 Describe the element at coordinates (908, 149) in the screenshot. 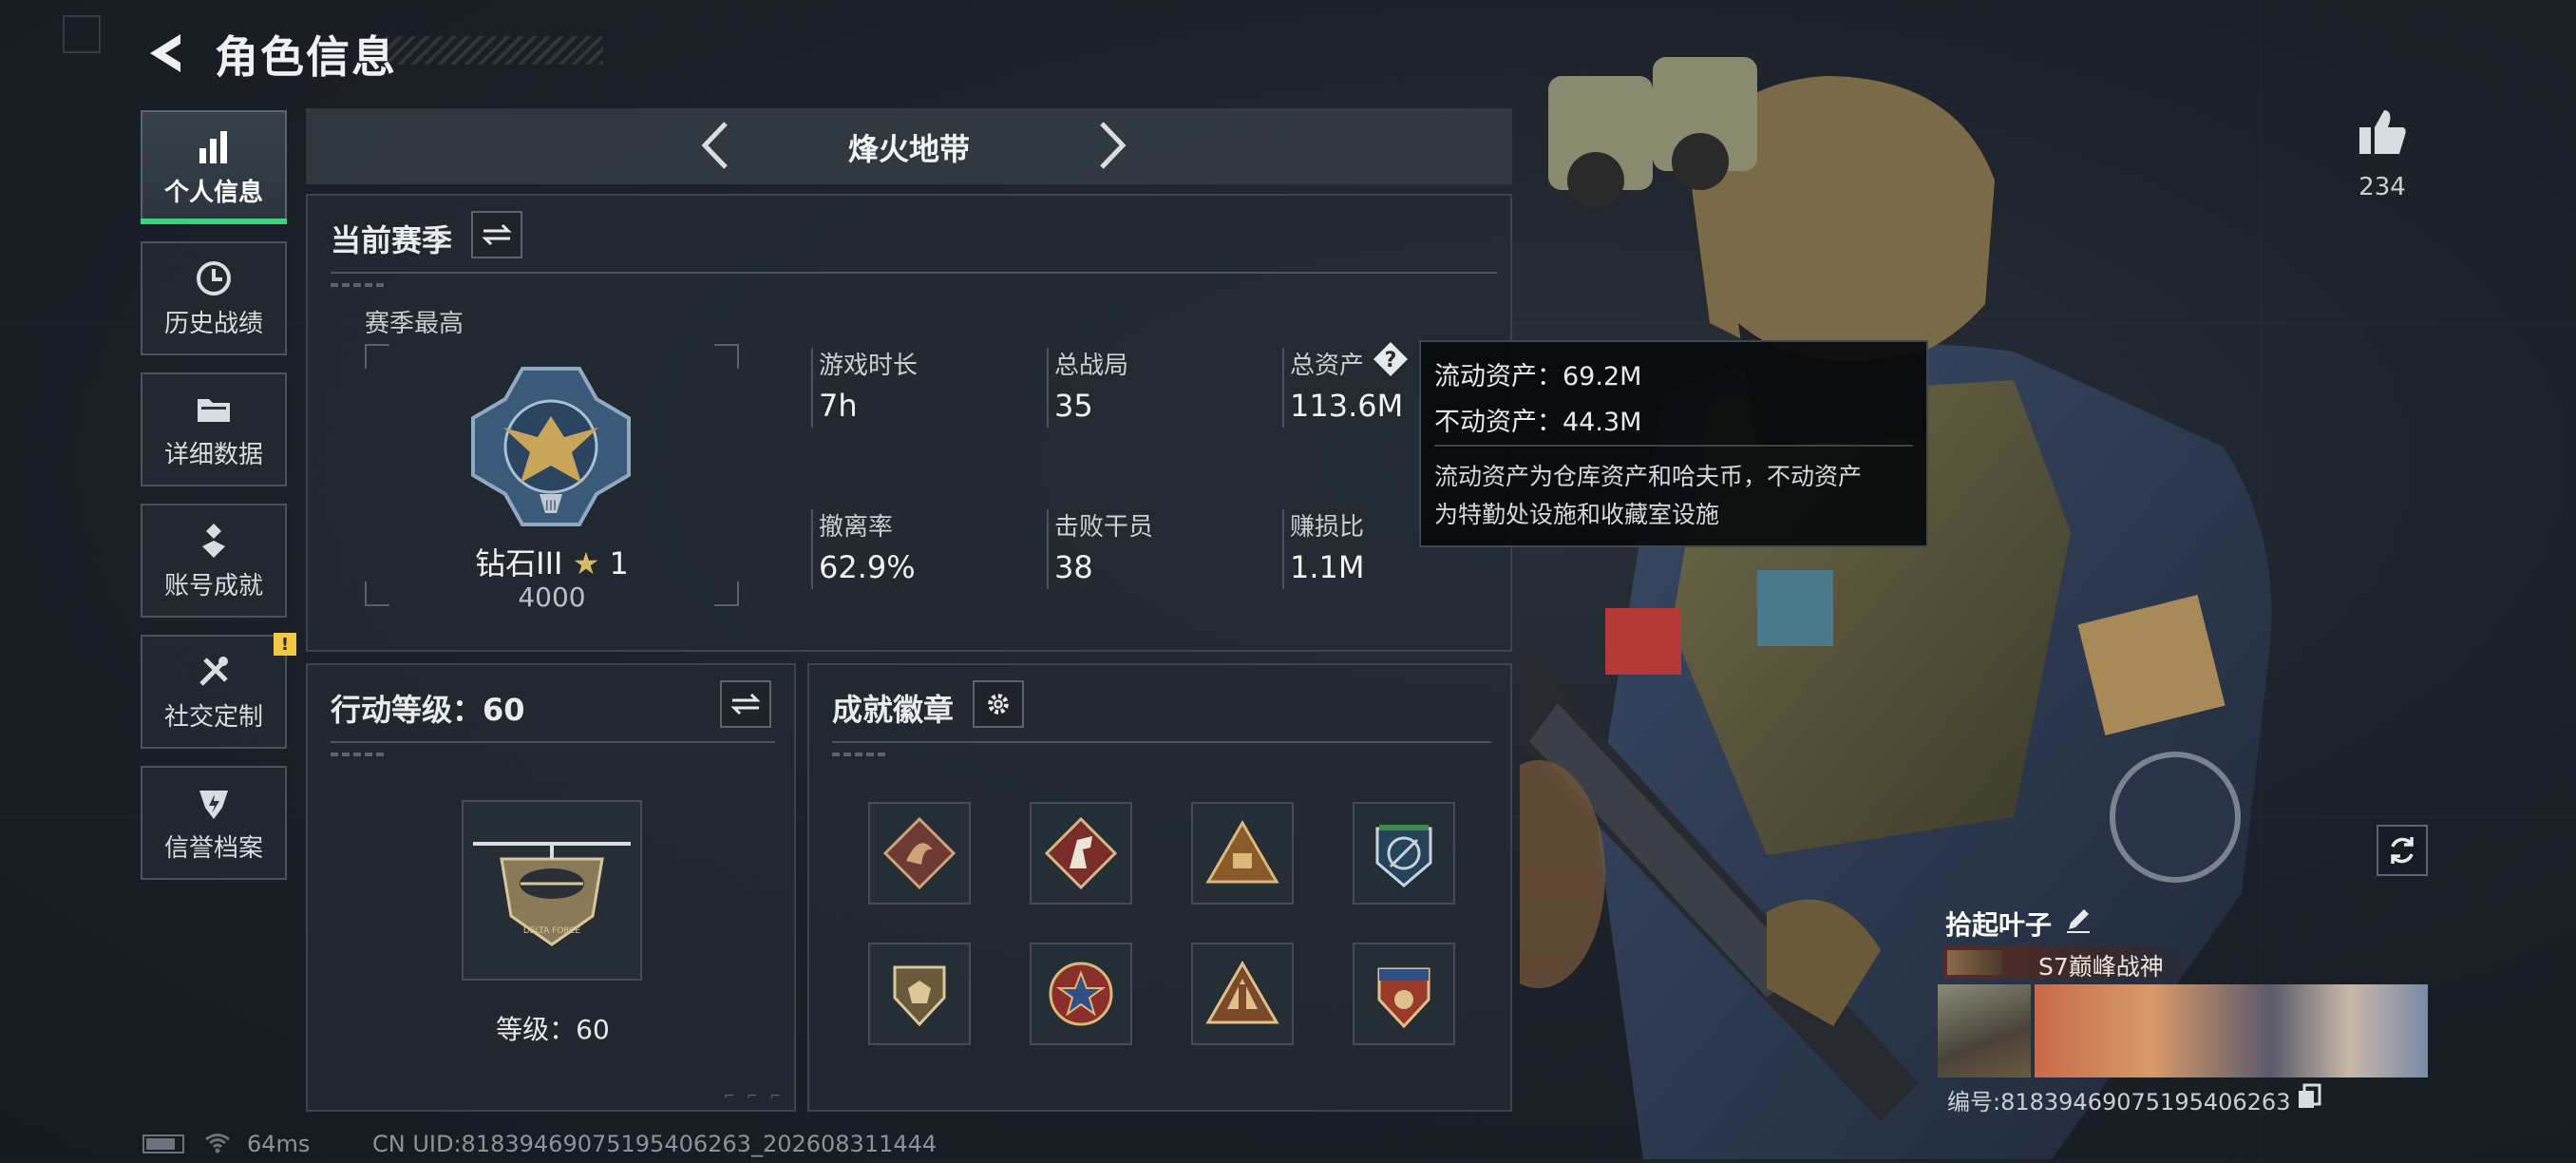

I see `mode-name: 烽火地带` at that location.